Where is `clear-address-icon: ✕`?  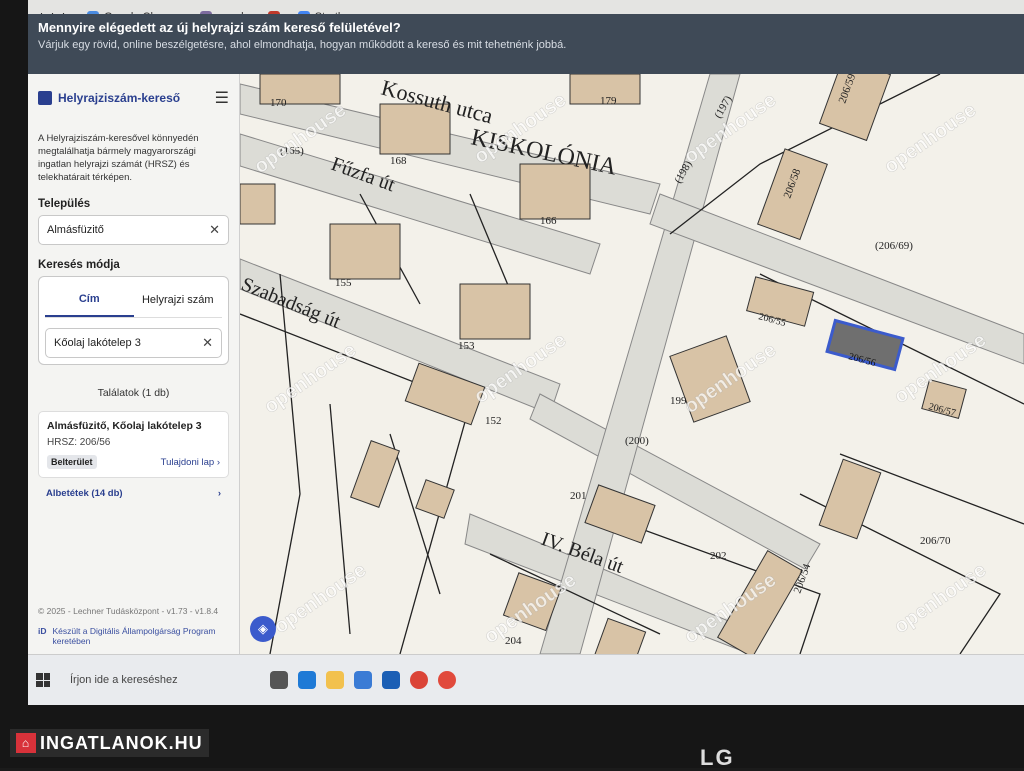
clear-address-icon: ✕ is located at coordinates (207, 343).